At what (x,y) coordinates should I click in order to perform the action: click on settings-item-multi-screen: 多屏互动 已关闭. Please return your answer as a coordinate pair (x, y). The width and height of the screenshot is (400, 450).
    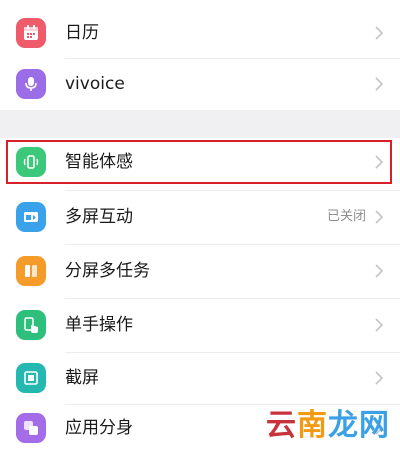
    Looking at the image, I should click on (200, 217).